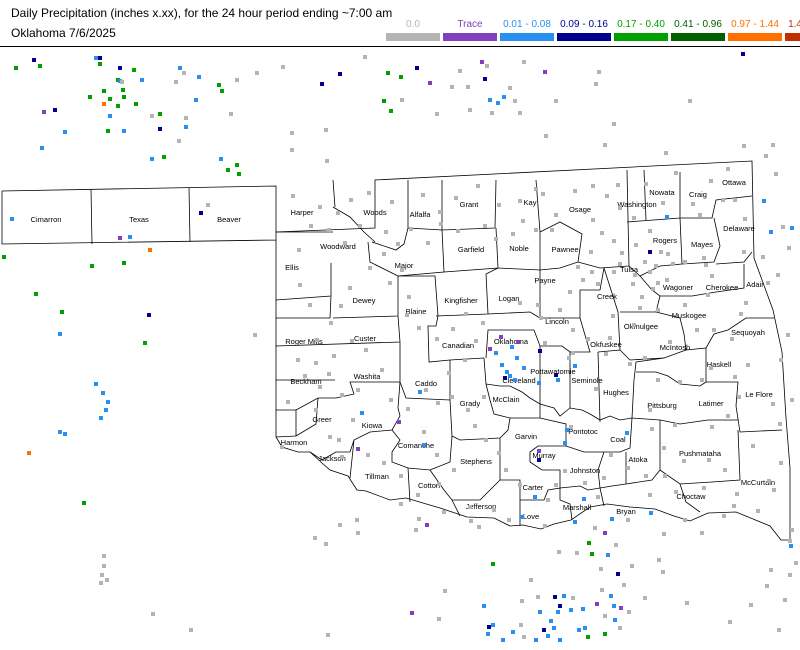 The image size is (800, 650). I want to click on county-label: Pushmataha, so click(700, 453).